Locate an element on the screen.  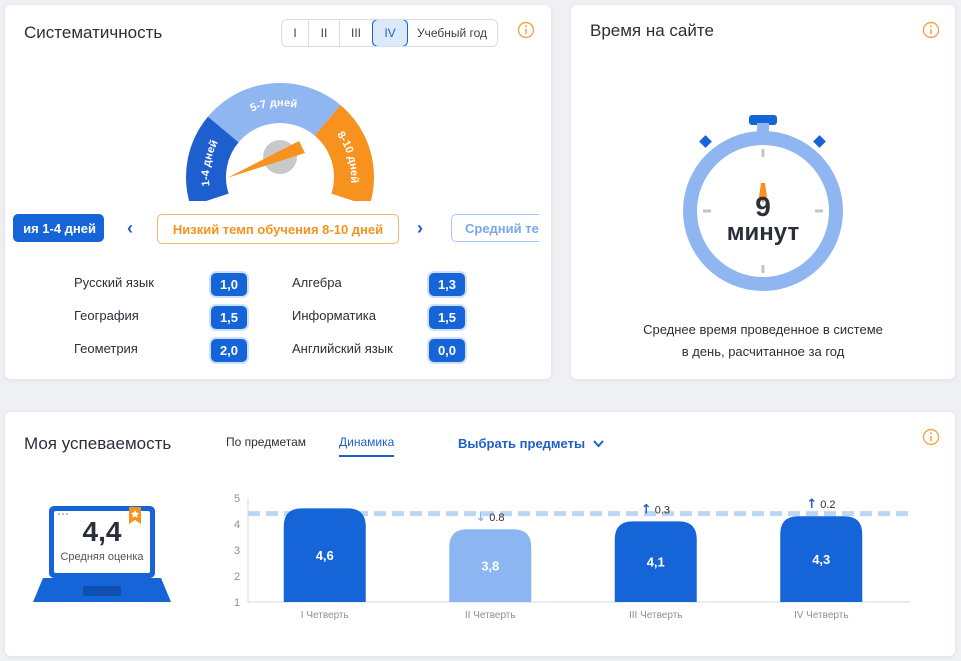
subject-name: Геометрия is located at coordinates (106, 348).